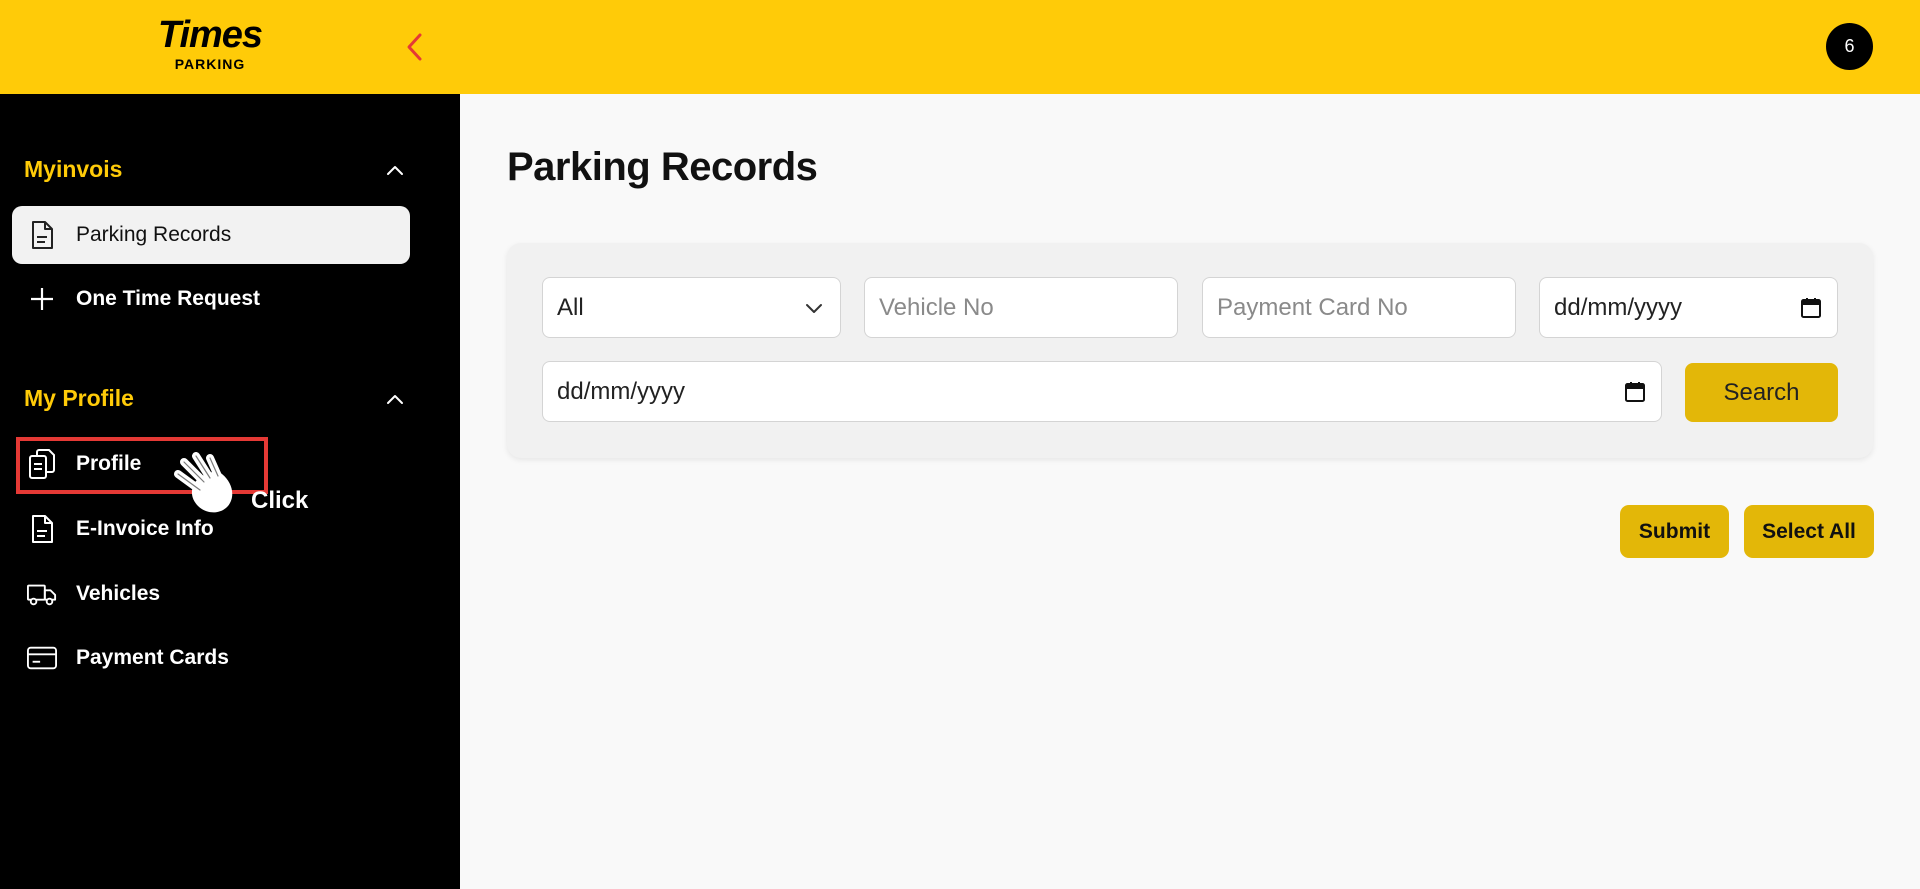 Image resolution: width=1920 pixels, height=889 pixels. Describe the element at coordinates (1021, 307) in the screenshot. I see `vehicle-no-input: Vehicle No` at that location.